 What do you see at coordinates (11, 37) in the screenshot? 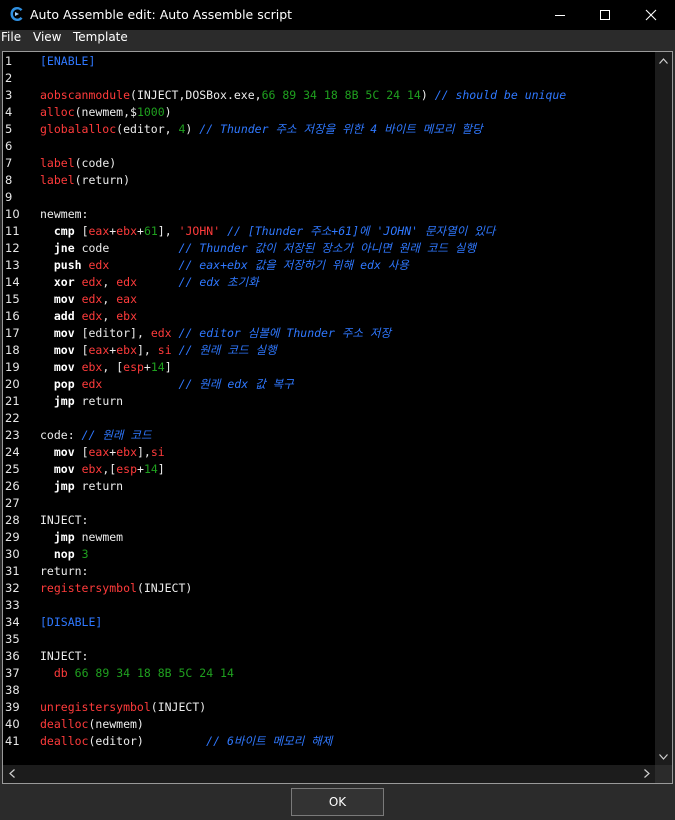
I see `menu-file: File` at bounding box center [11, 37].